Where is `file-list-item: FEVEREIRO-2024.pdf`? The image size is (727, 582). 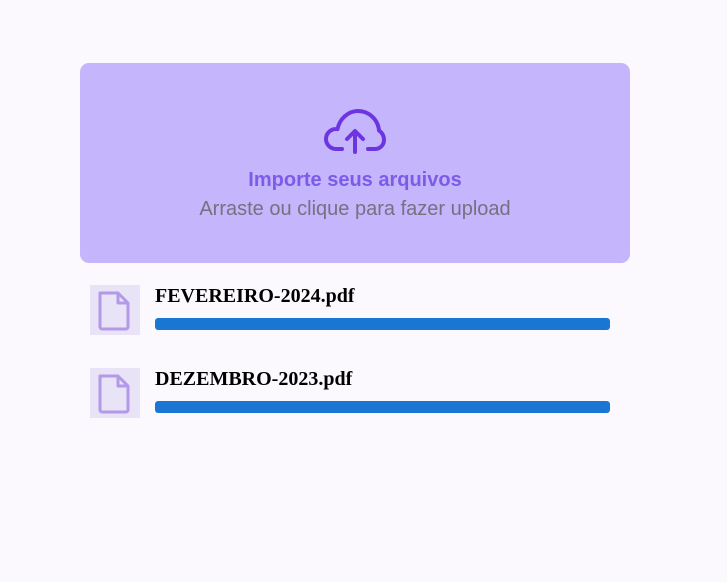
file-list-item: FEVEREIRO-2024.pdf is located at coordinates (350, 310).